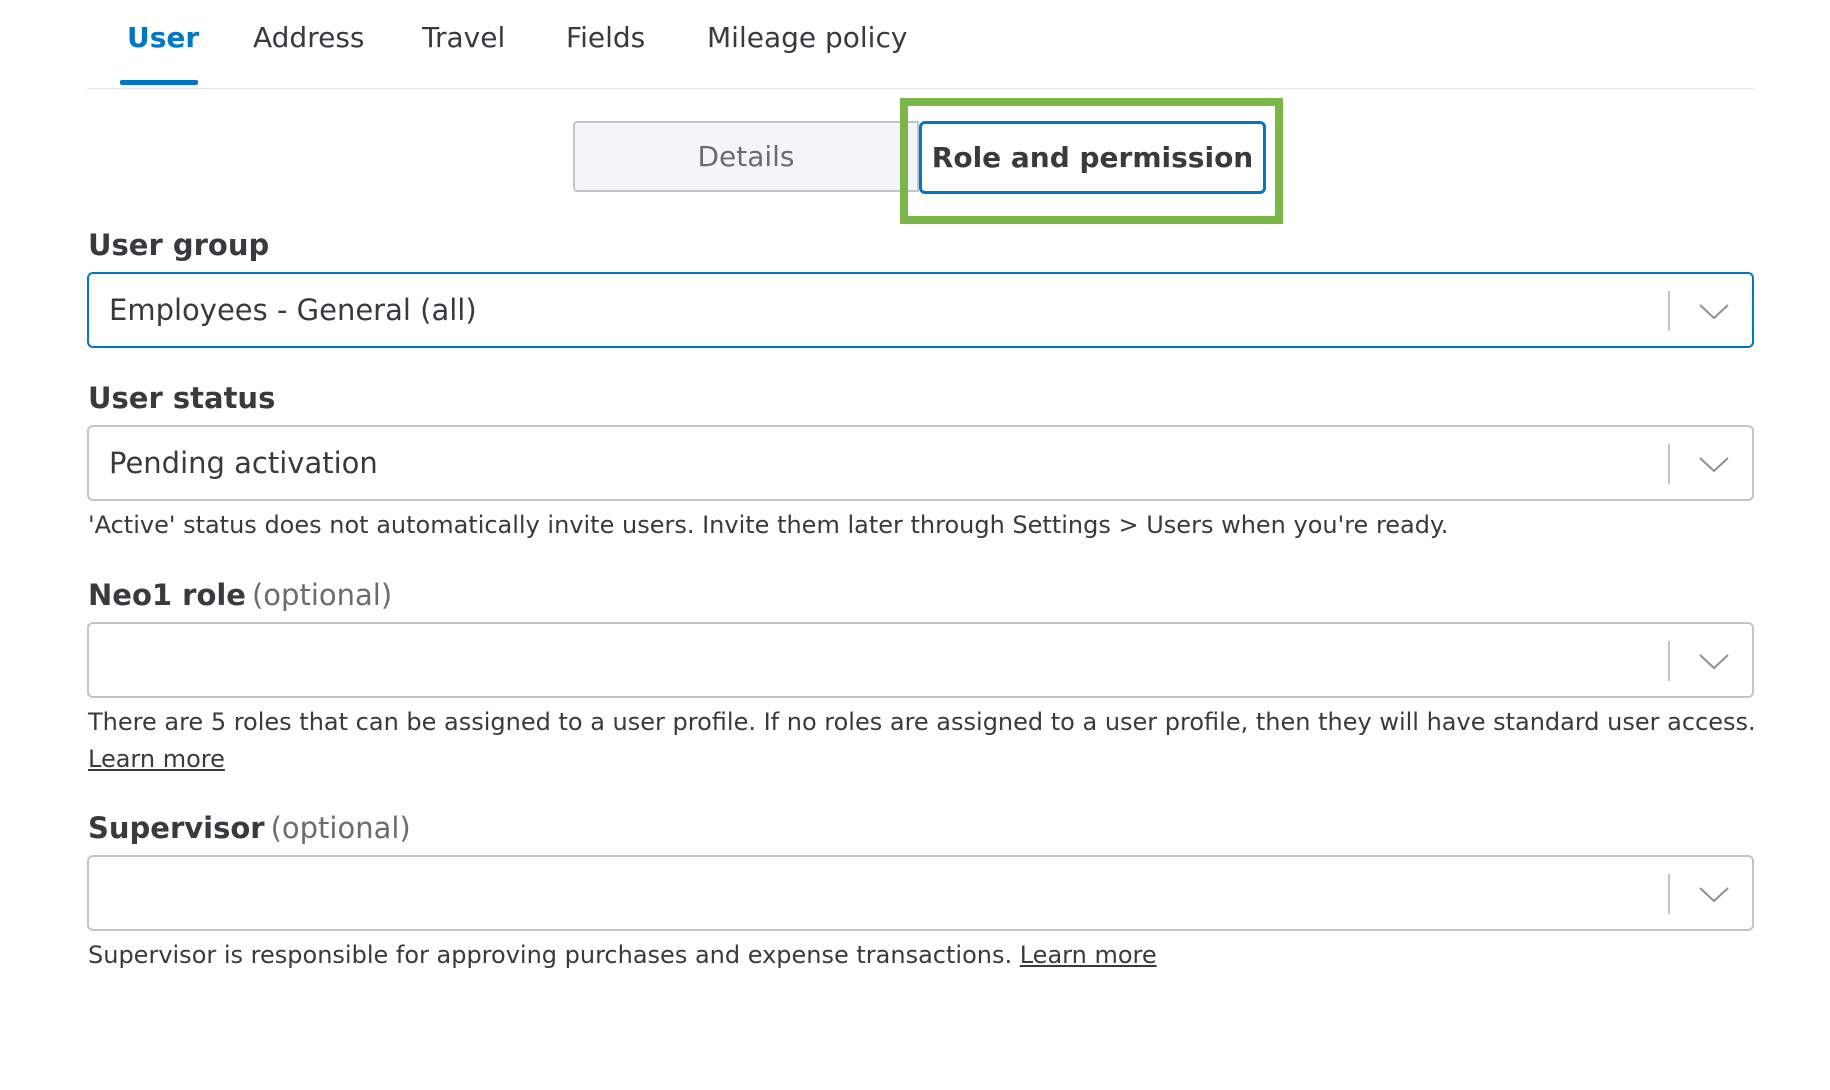  What do you see at coordinates (176, 828) in the screenshot?
I see `supervisor-label-text: Supervisor` at bounding box center [176, 828].